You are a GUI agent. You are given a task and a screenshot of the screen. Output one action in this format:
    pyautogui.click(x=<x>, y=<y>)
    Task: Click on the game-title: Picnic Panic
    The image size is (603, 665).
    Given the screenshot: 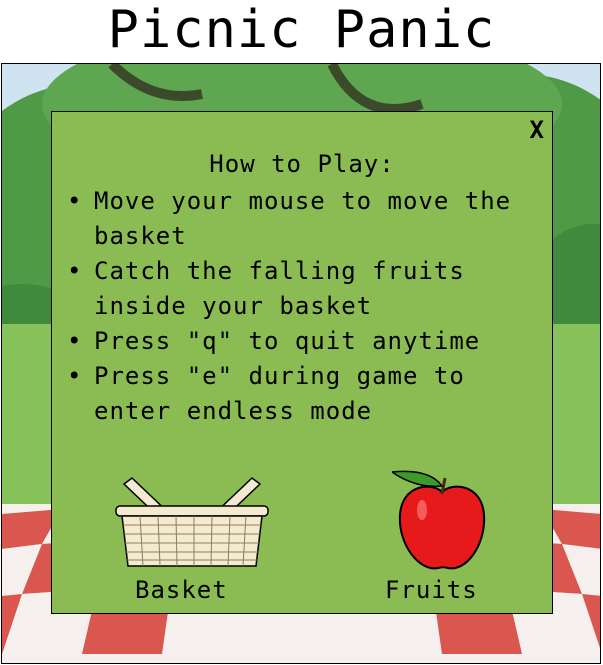 What is the action you would take?
    pyautogui.click(x=301, y=30)
    